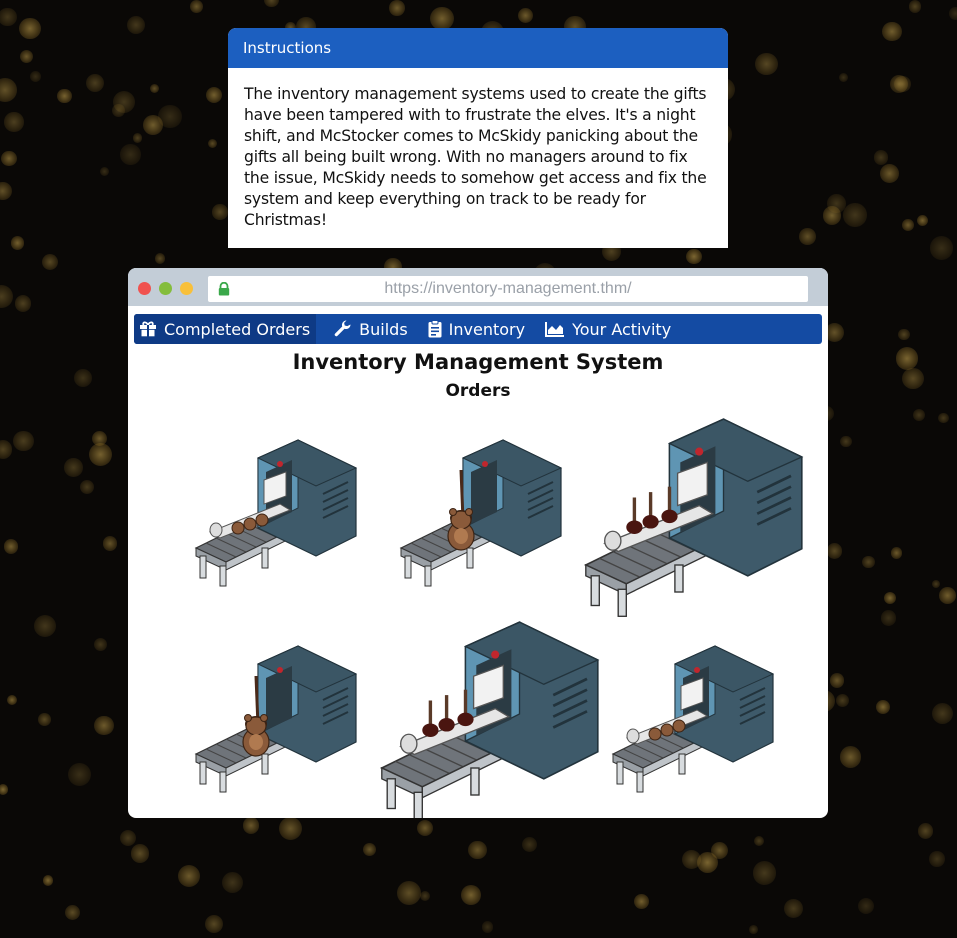 This screenshot has width=957, height=938. What do you see at coordinates (487, 329) in the screenshot?
I see `nav-inventory-label: Inventory` at bounding box center [487, 329].